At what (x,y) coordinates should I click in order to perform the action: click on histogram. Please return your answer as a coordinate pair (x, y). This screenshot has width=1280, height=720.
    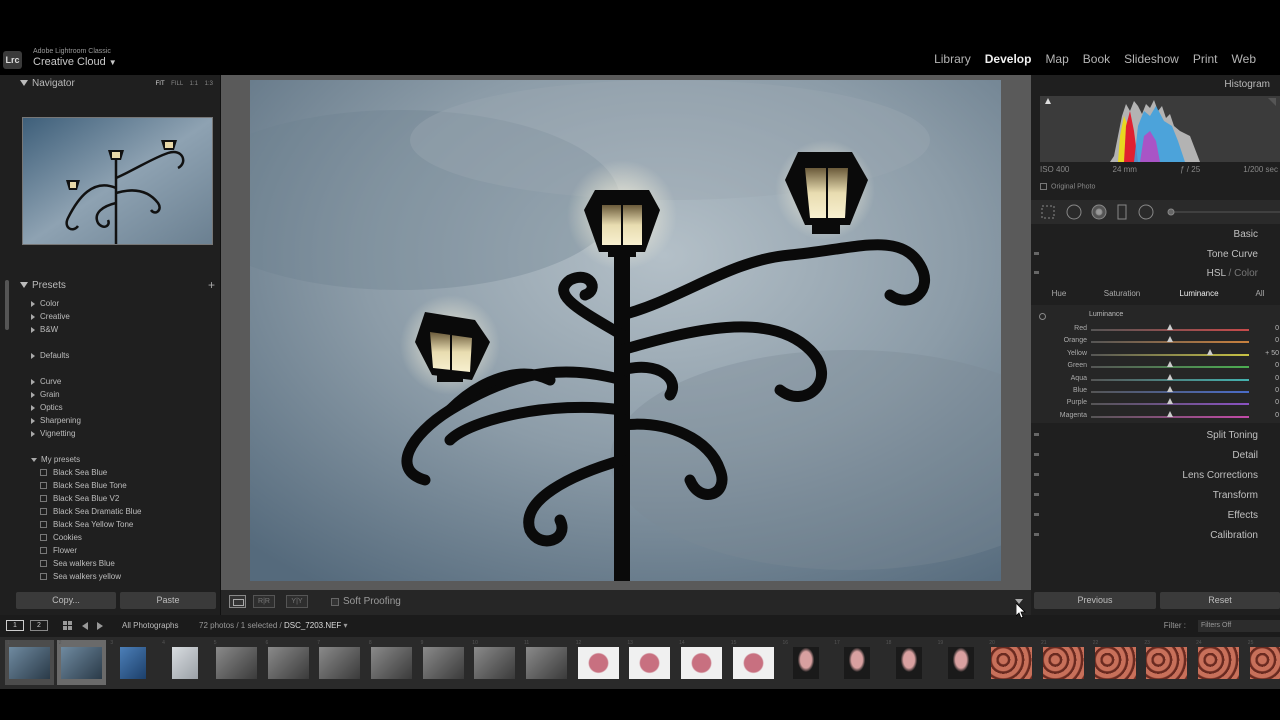
    Looking at the image, I should click on (1160, 129).